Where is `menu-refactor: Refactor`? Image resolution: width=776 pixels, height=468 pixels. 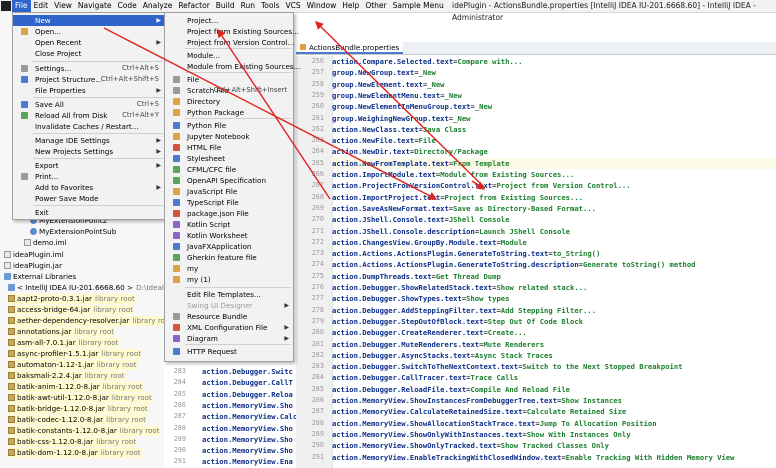 menu-refactor: Refactor is located at coordinates (193, 6).